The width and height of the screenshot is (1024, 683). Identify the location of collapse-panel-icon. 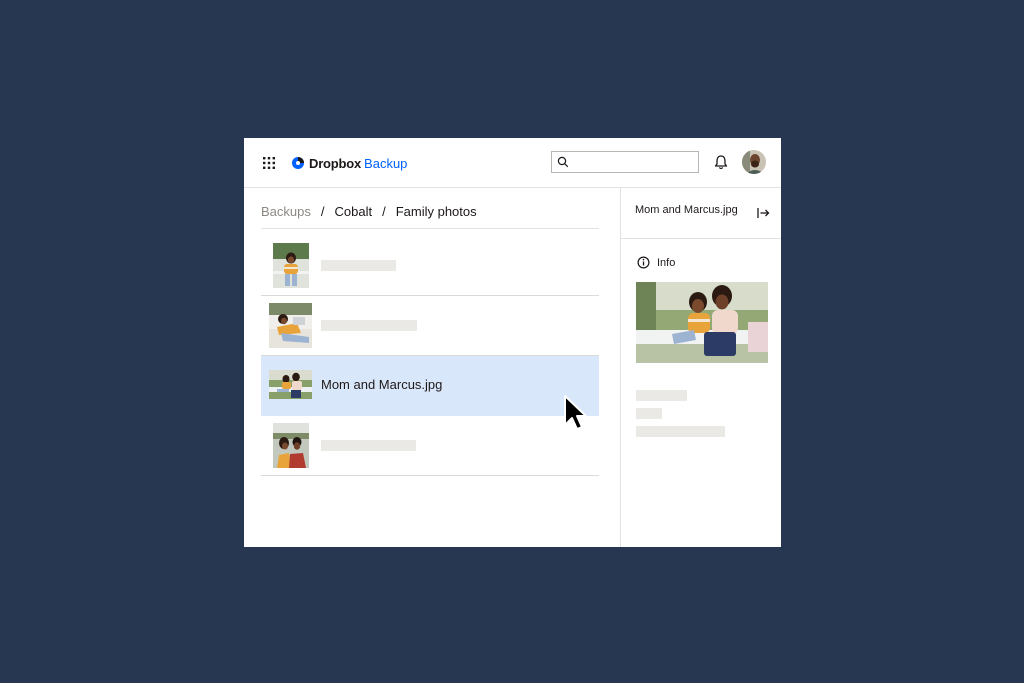
(763, 213).